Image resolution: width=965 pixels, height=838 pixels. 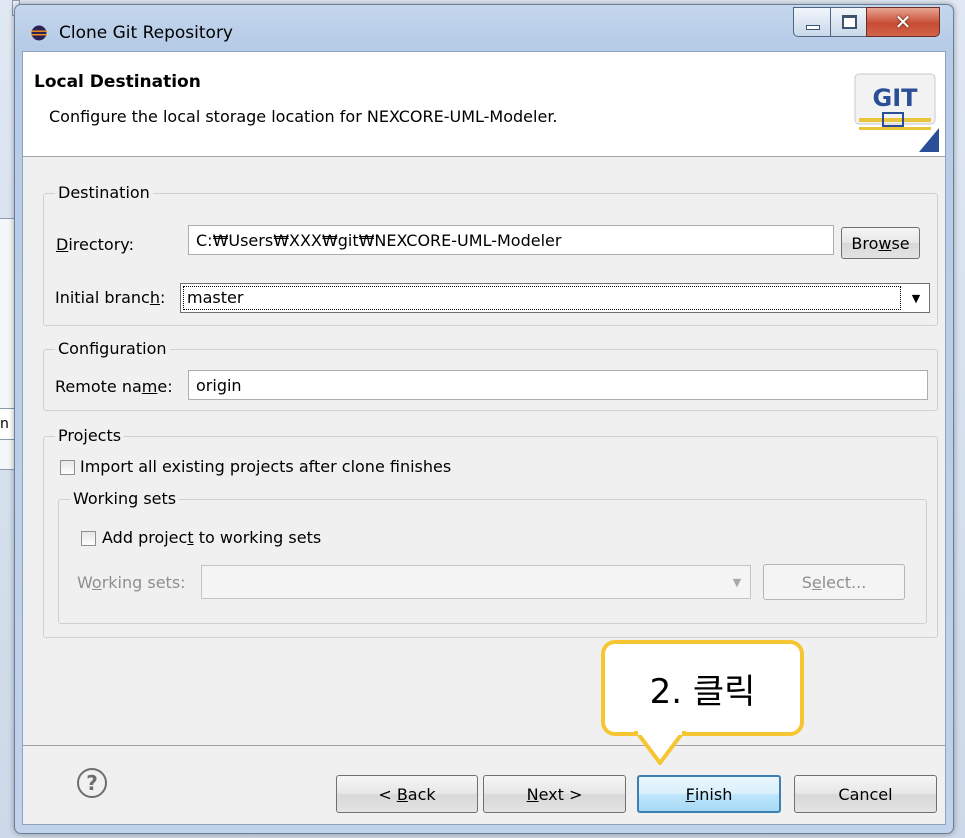 I want to click on add-to-working-sets-label: Add project to working sets, so click(x=212, y=537).